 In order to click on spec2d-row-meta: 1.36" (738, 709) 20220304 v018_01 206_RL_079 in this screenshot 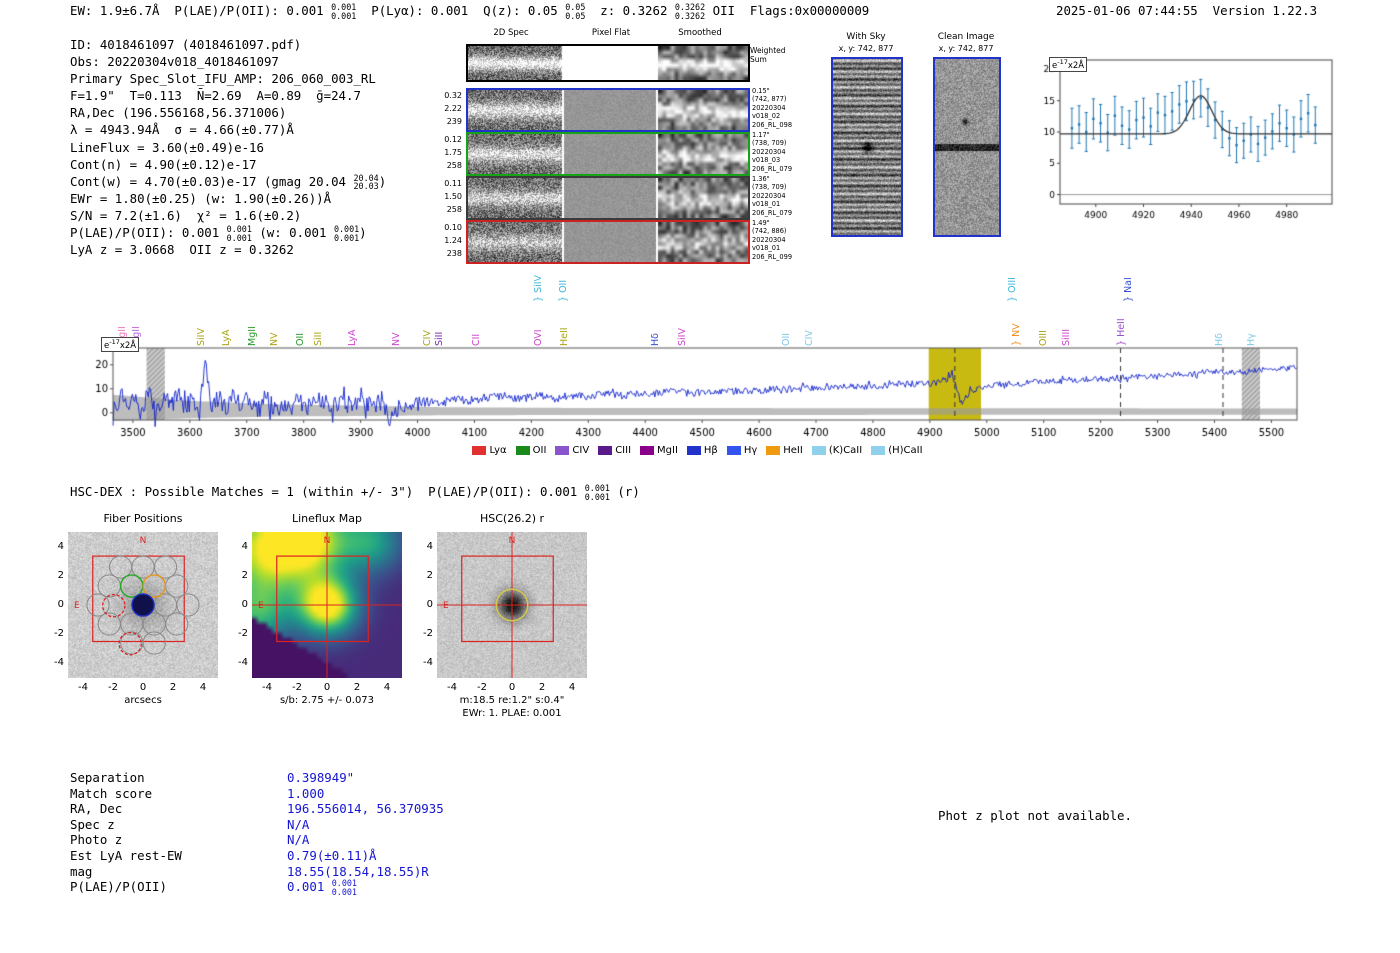, I will do `click(772, 196)`.